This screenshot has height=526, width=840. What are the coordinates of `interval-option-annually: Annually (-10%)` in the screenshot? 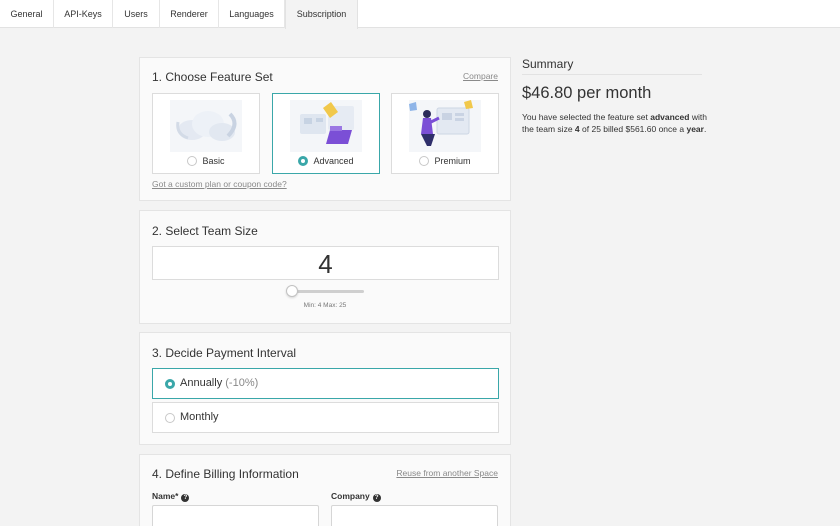 It's located at (325, 383).